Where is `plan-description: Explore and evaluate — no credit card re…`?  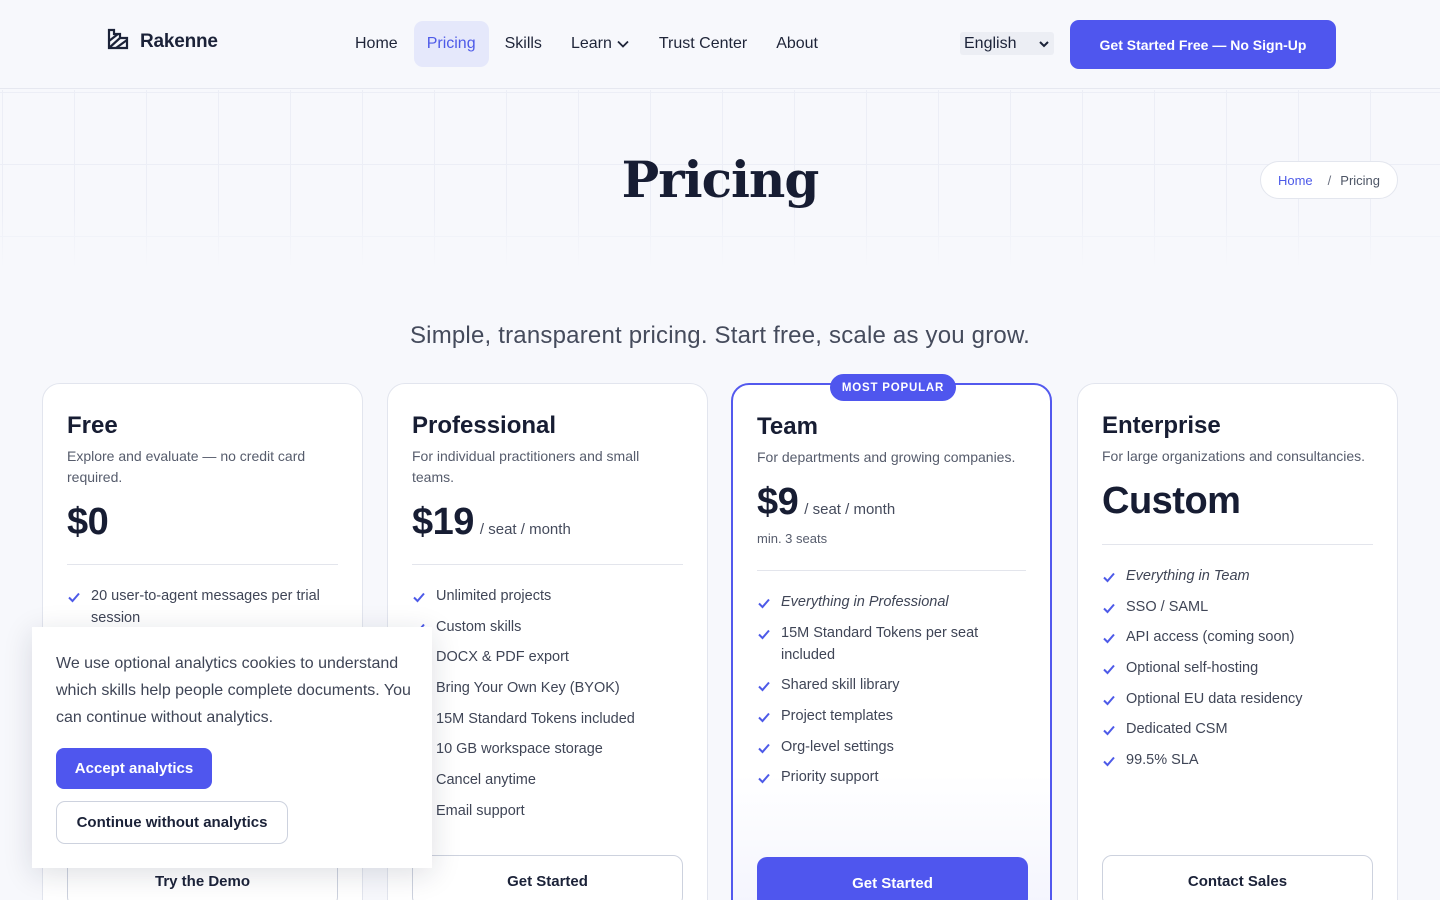
plan-description: Explore and evaluate — no credit card re… is located at coordinates (186, 466).